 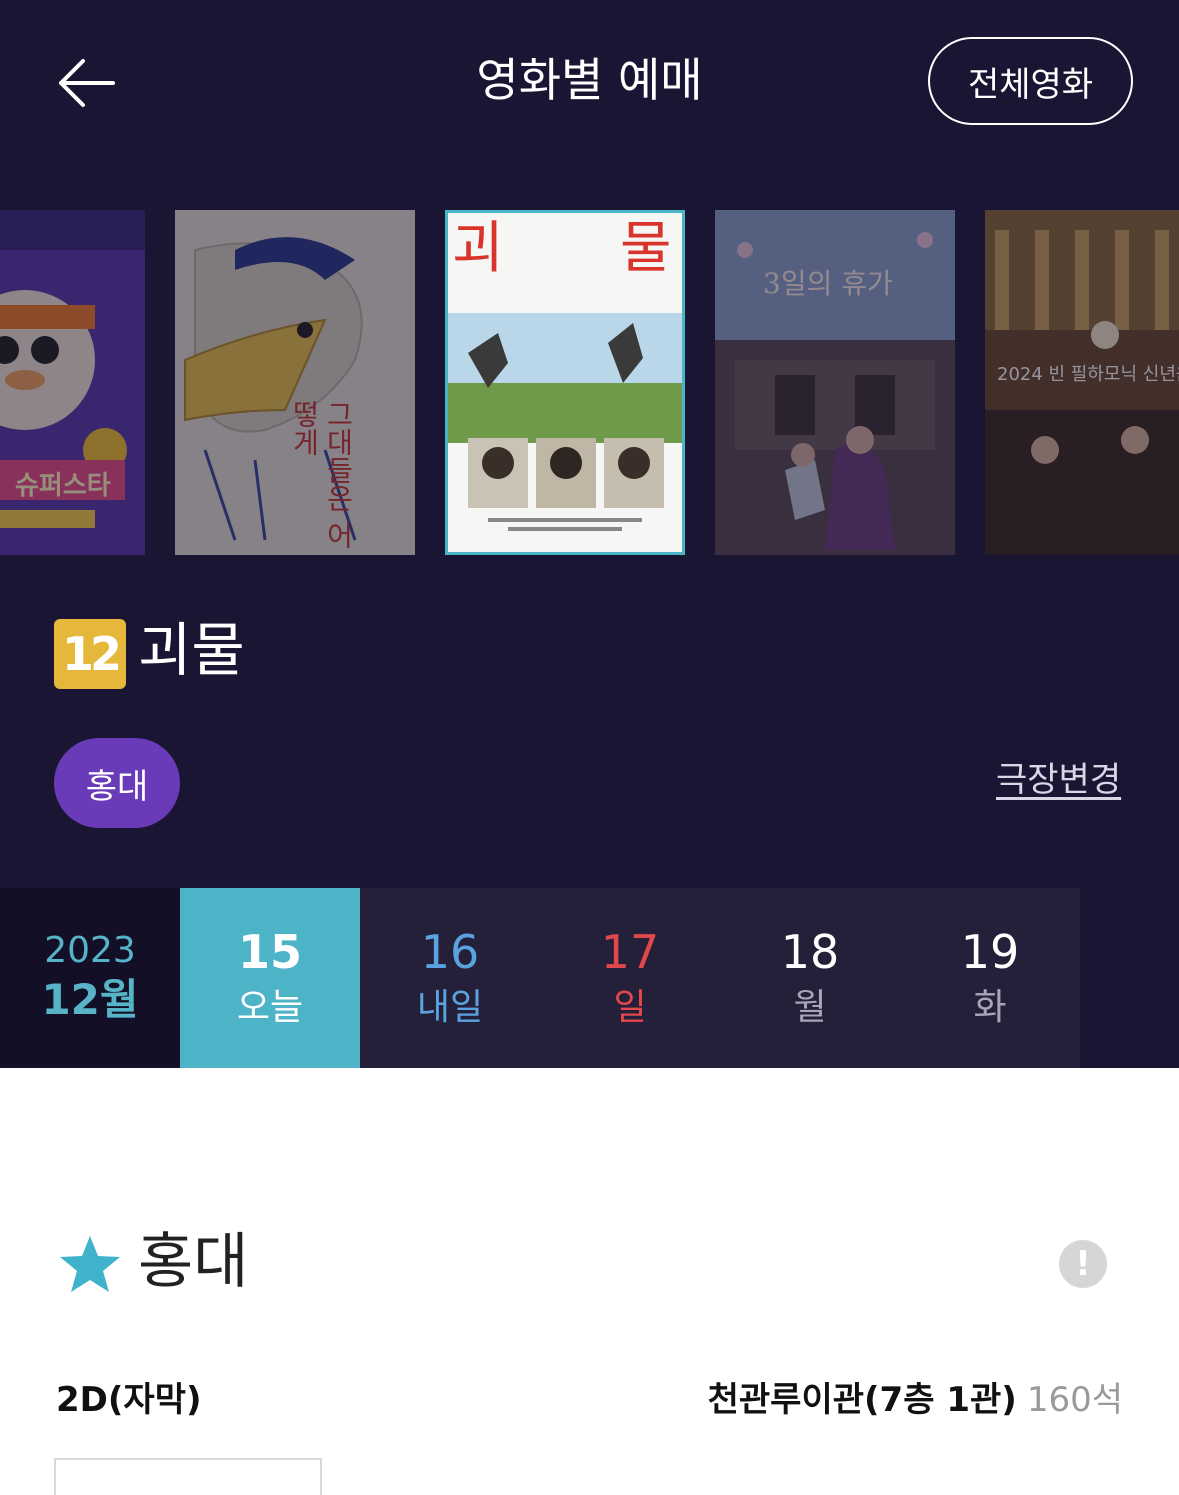 I want to click on date-label: 화, so click(x=990, y=1007).